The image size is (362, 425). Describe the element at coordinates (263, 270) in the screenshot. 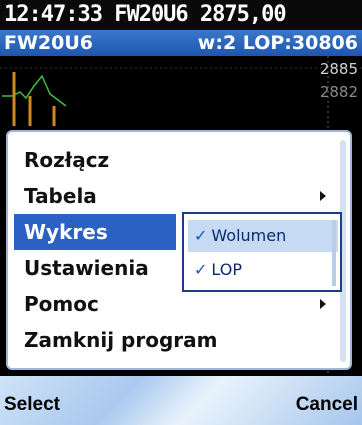

I see `submenu-item-lop: ✓ LOP` at that location.